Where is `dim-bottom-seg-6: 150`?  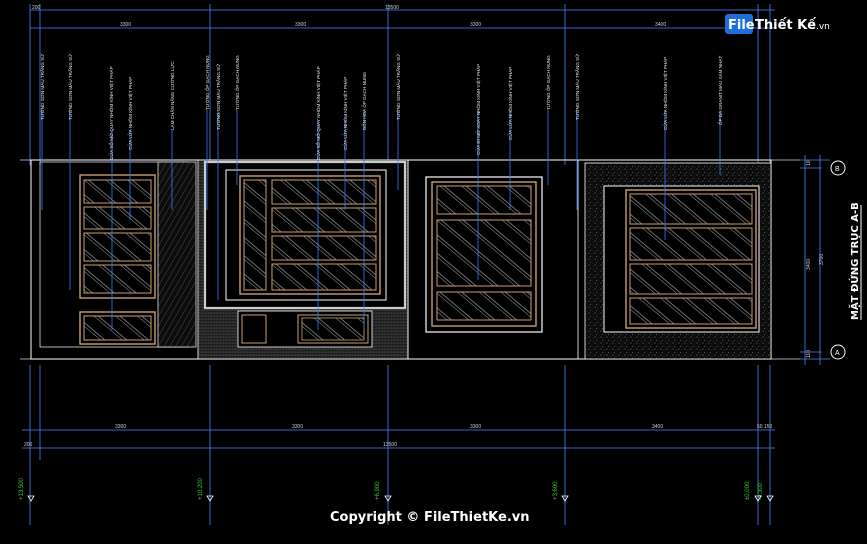 dim-bottom-seg-6: 150 is located at coordinates (768, 427).